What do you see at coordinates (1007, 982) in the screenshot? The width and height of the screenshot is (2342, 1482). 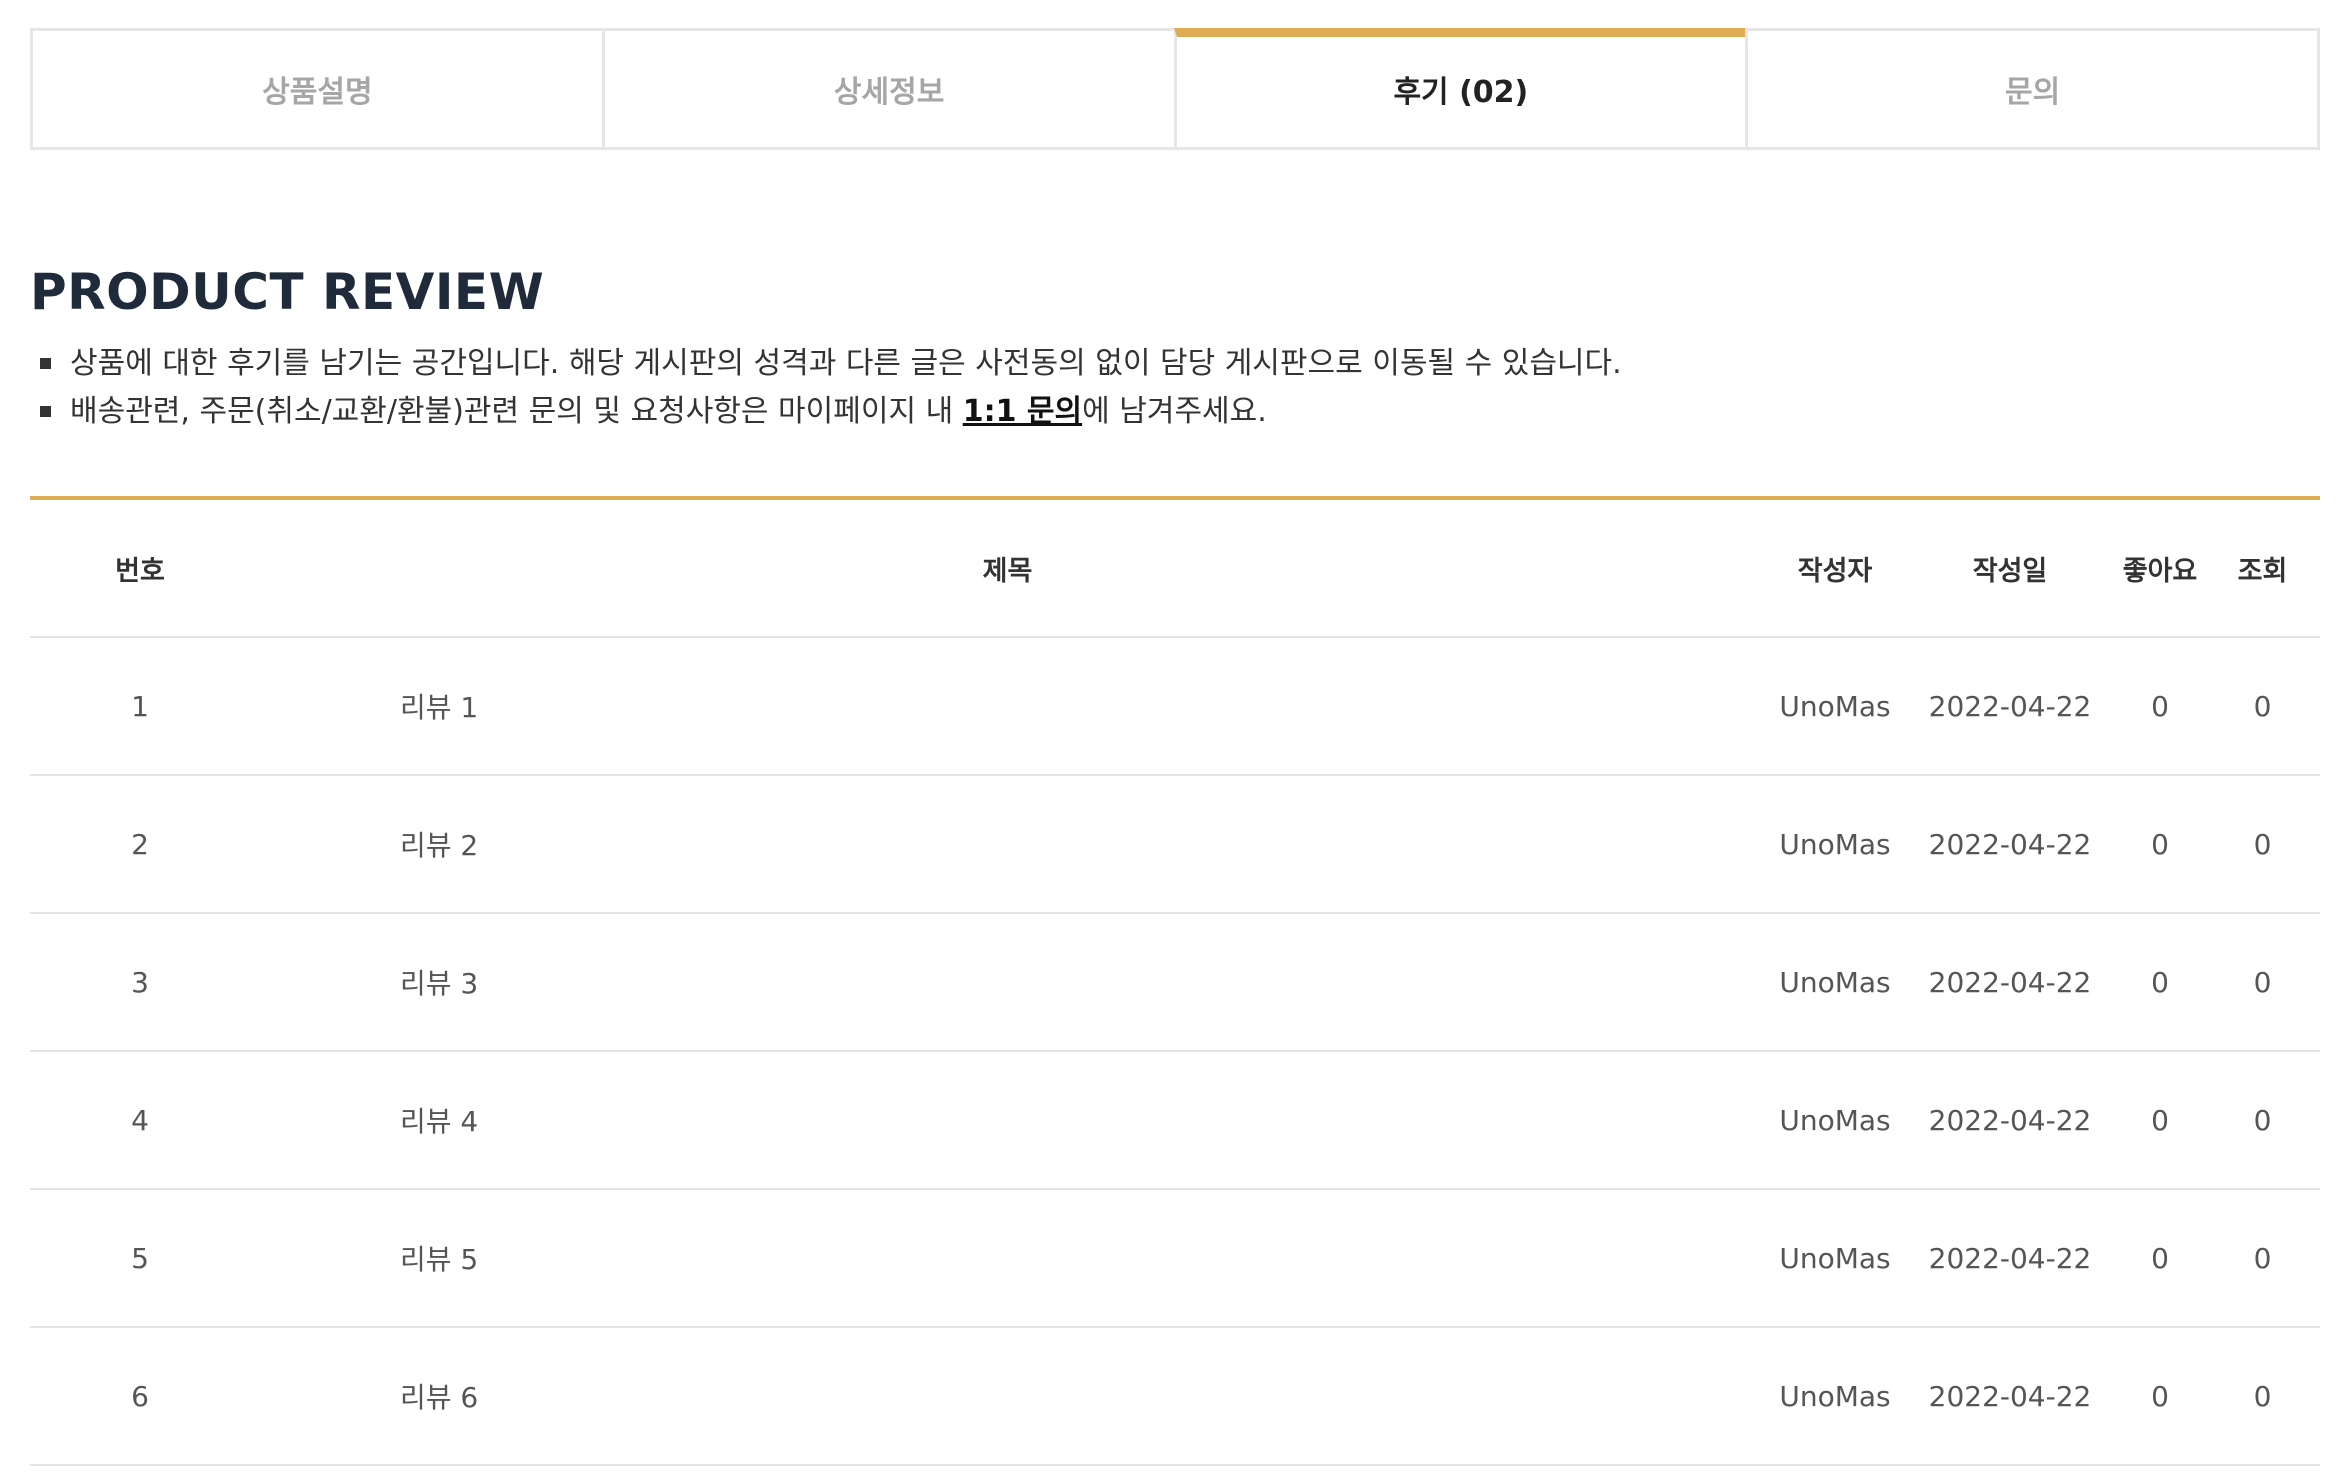 I see `row-subject-cell: 리뷰 3` at bounding box center [1007, 982].